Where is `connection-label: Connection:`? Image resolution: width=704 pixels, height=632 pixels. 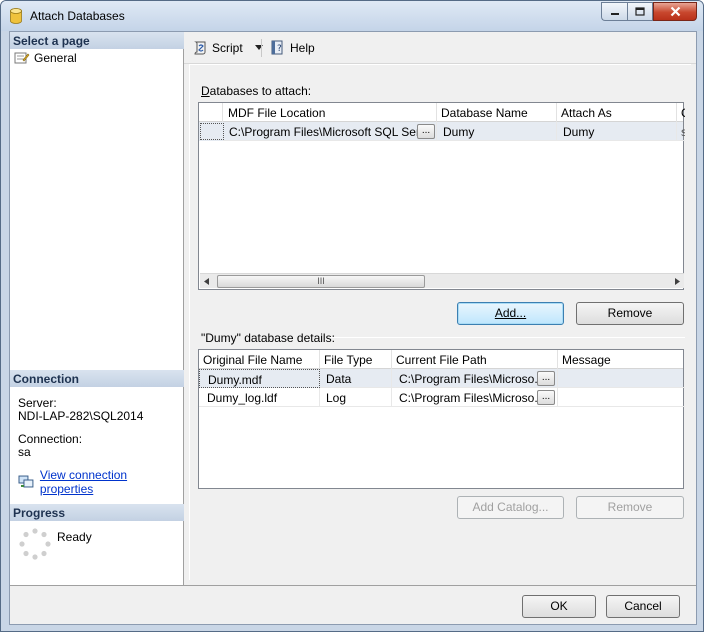
connection-label: Connection: is located at coordinates (50, 439).